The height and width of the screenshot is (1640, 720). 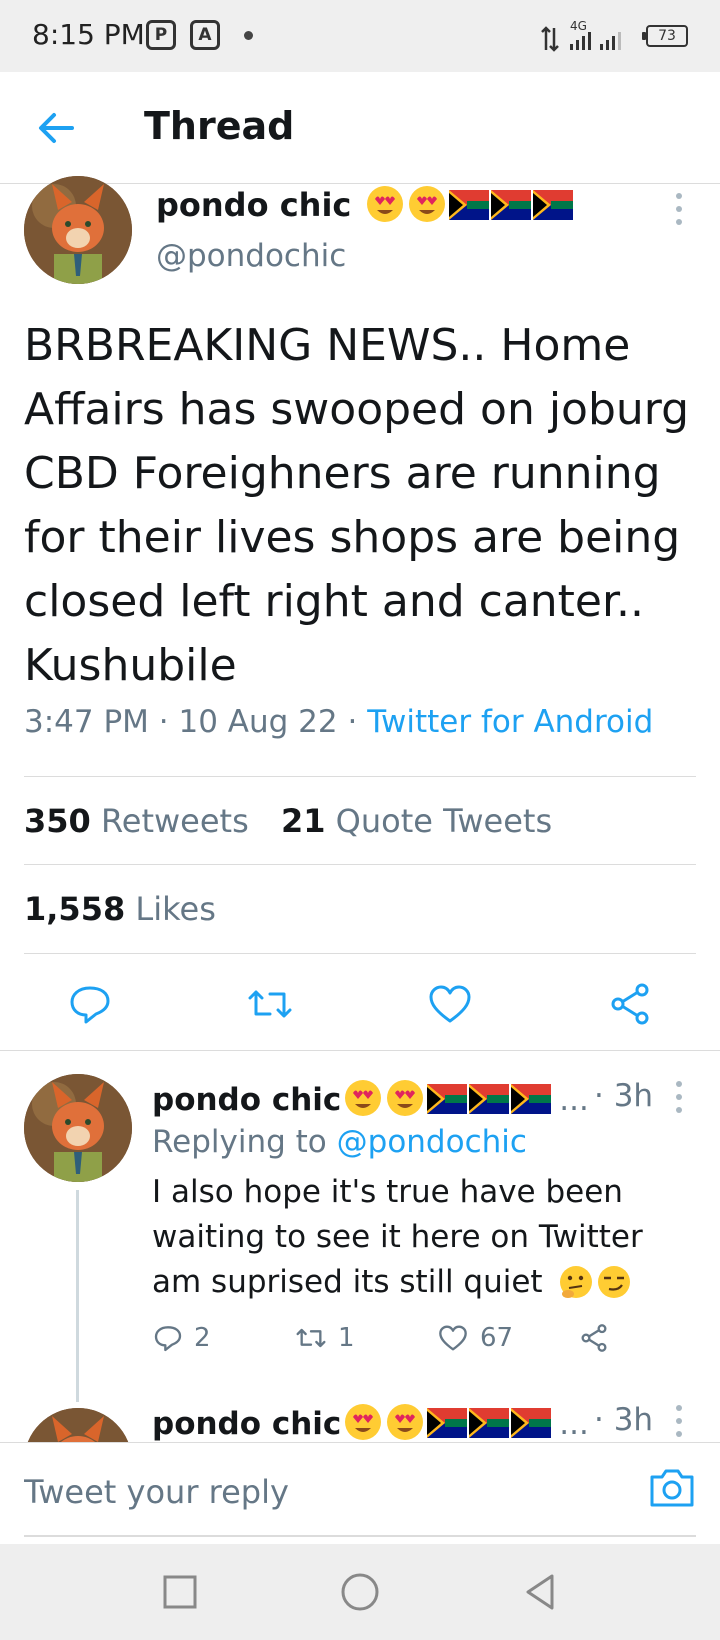 What do you see at coordinates (248, 35) in the screenshot?
I see `notification-dot-icon` at bounding box center [248, 35].